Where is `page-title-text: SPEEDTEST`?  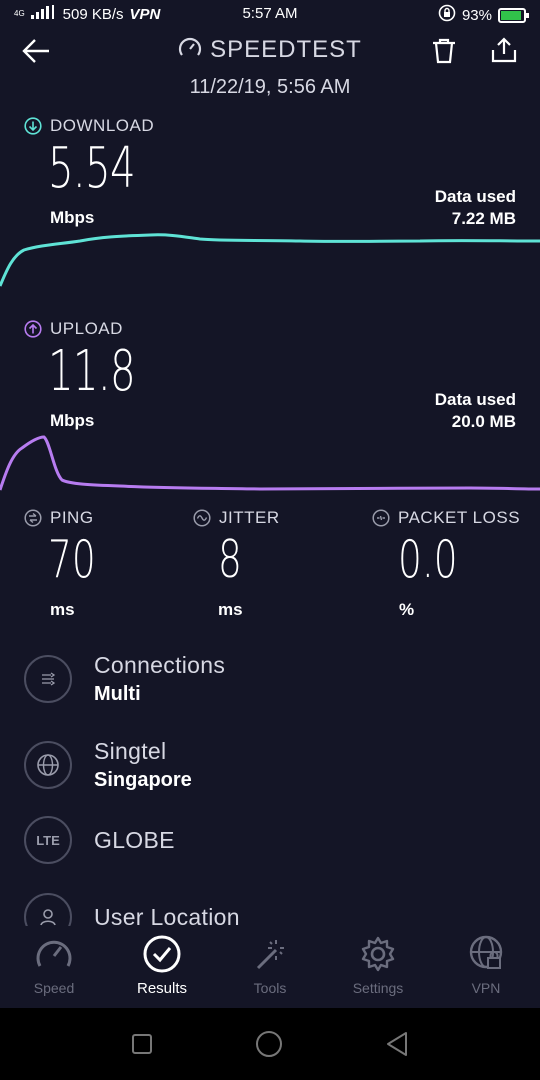 page-title-text: SPEEDTEST is located at coordinates (286, 49).